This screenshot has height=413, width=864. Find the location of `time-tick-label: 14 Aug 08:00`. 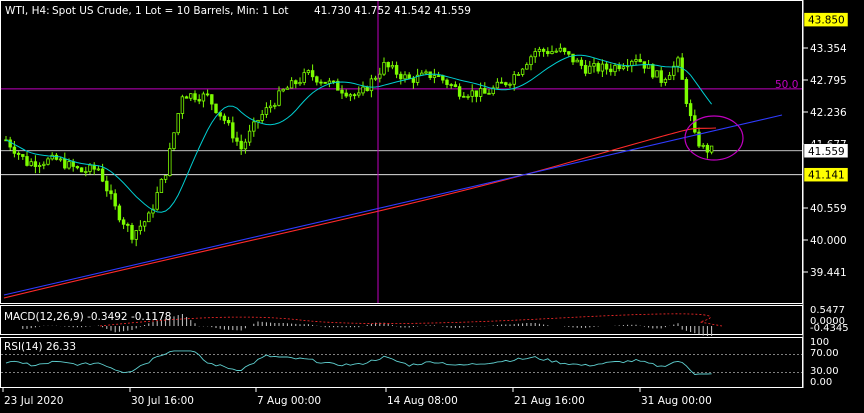

time-tick-label: 14 Aug 08:00 is located at coordinates (422, 401).